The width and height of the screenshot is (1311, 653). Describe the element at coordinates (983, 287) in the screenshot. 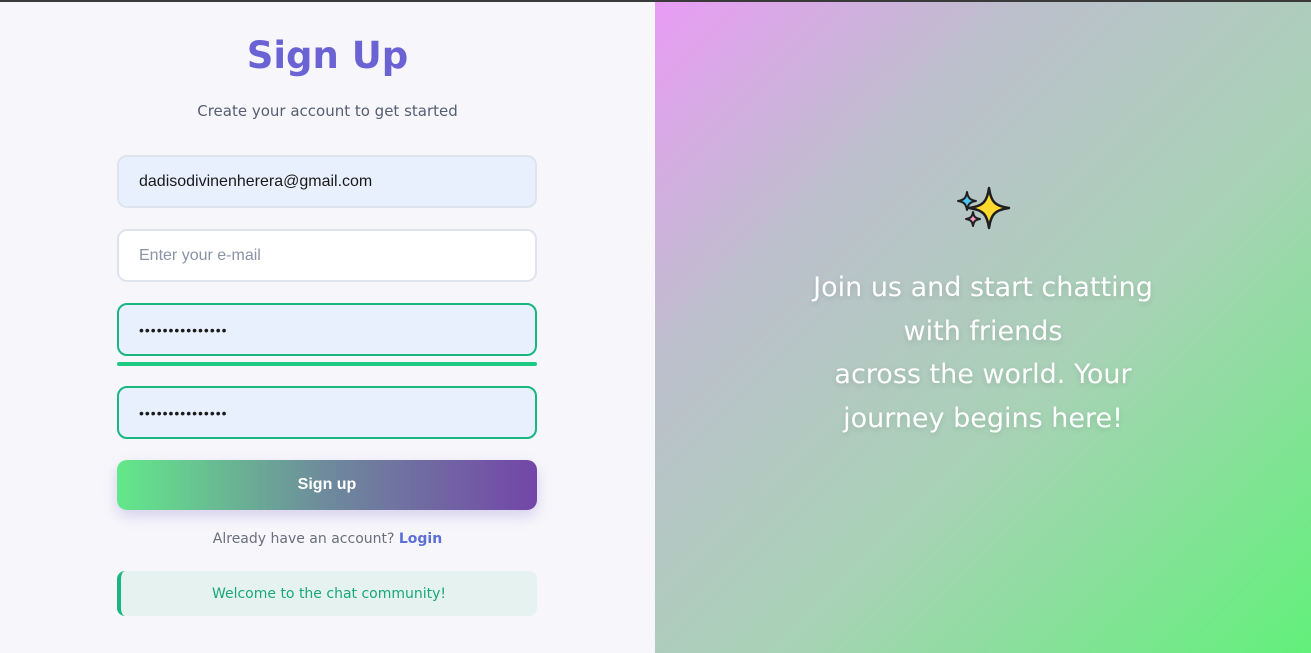

I see `hero-tagline-line: Join us and start chatting` at that location.